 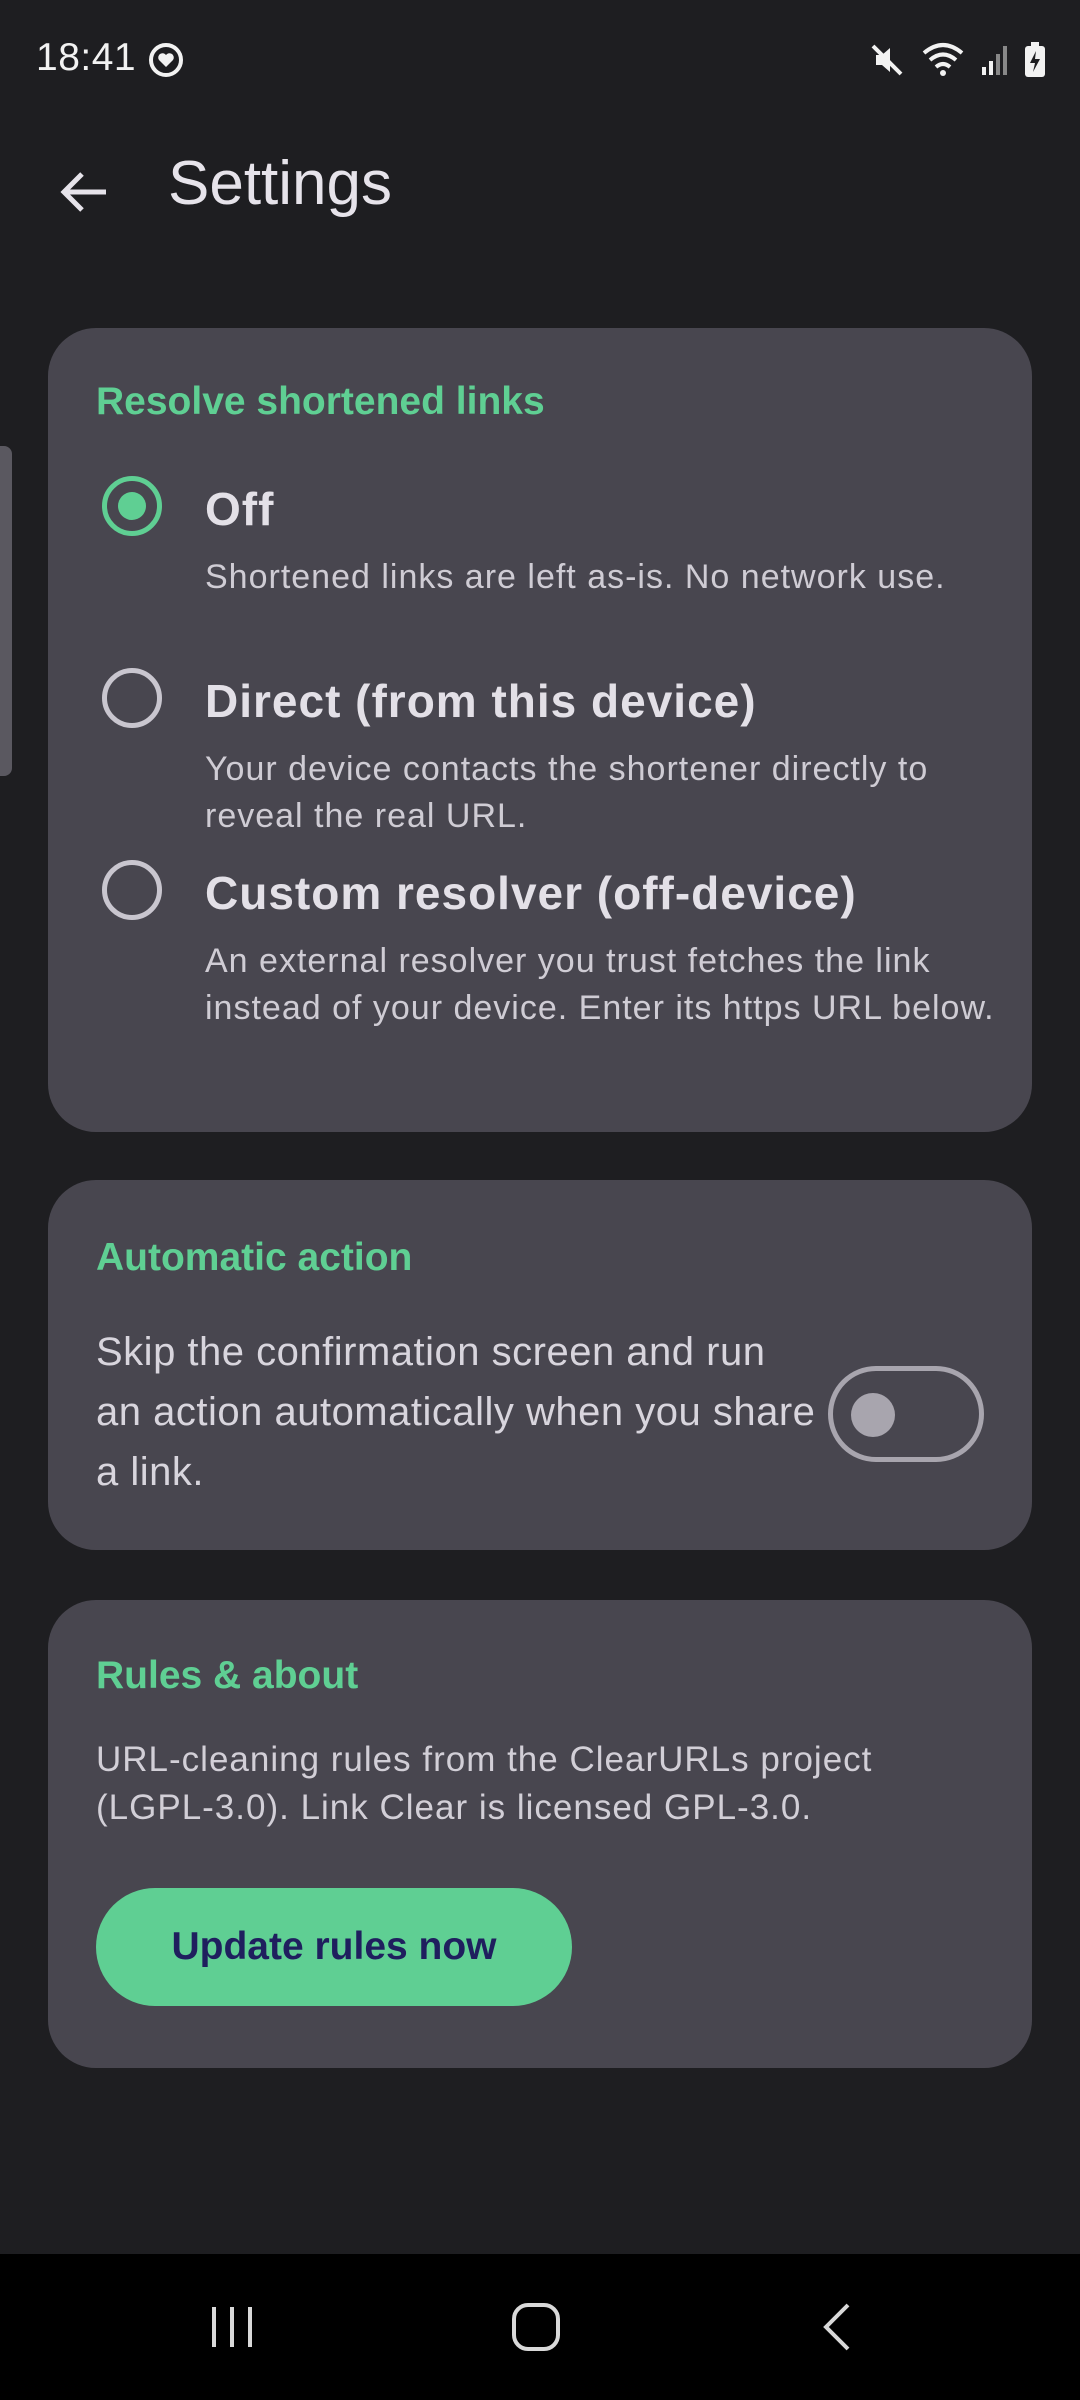 I want to click on back-nav-button, so click(x=838, y=2327).